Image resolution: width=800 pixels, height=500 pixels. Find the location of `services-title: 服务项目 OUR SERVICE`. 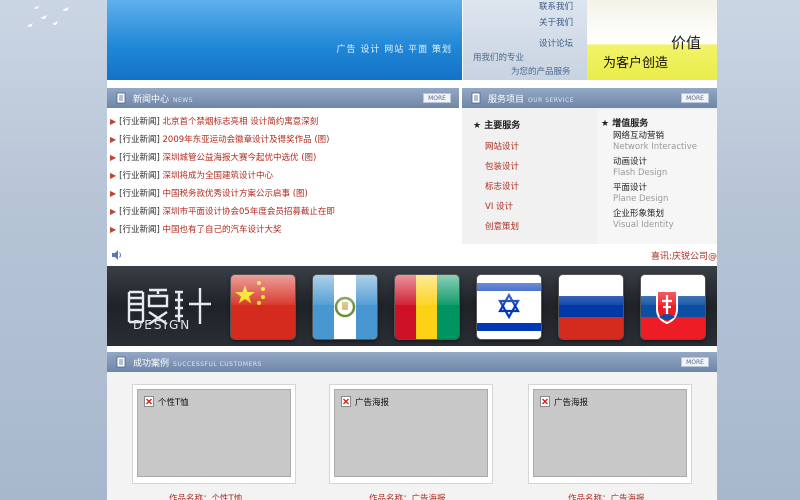

services-title: 服务项目 OUR SERVICE is located at coordinates (531, 100).